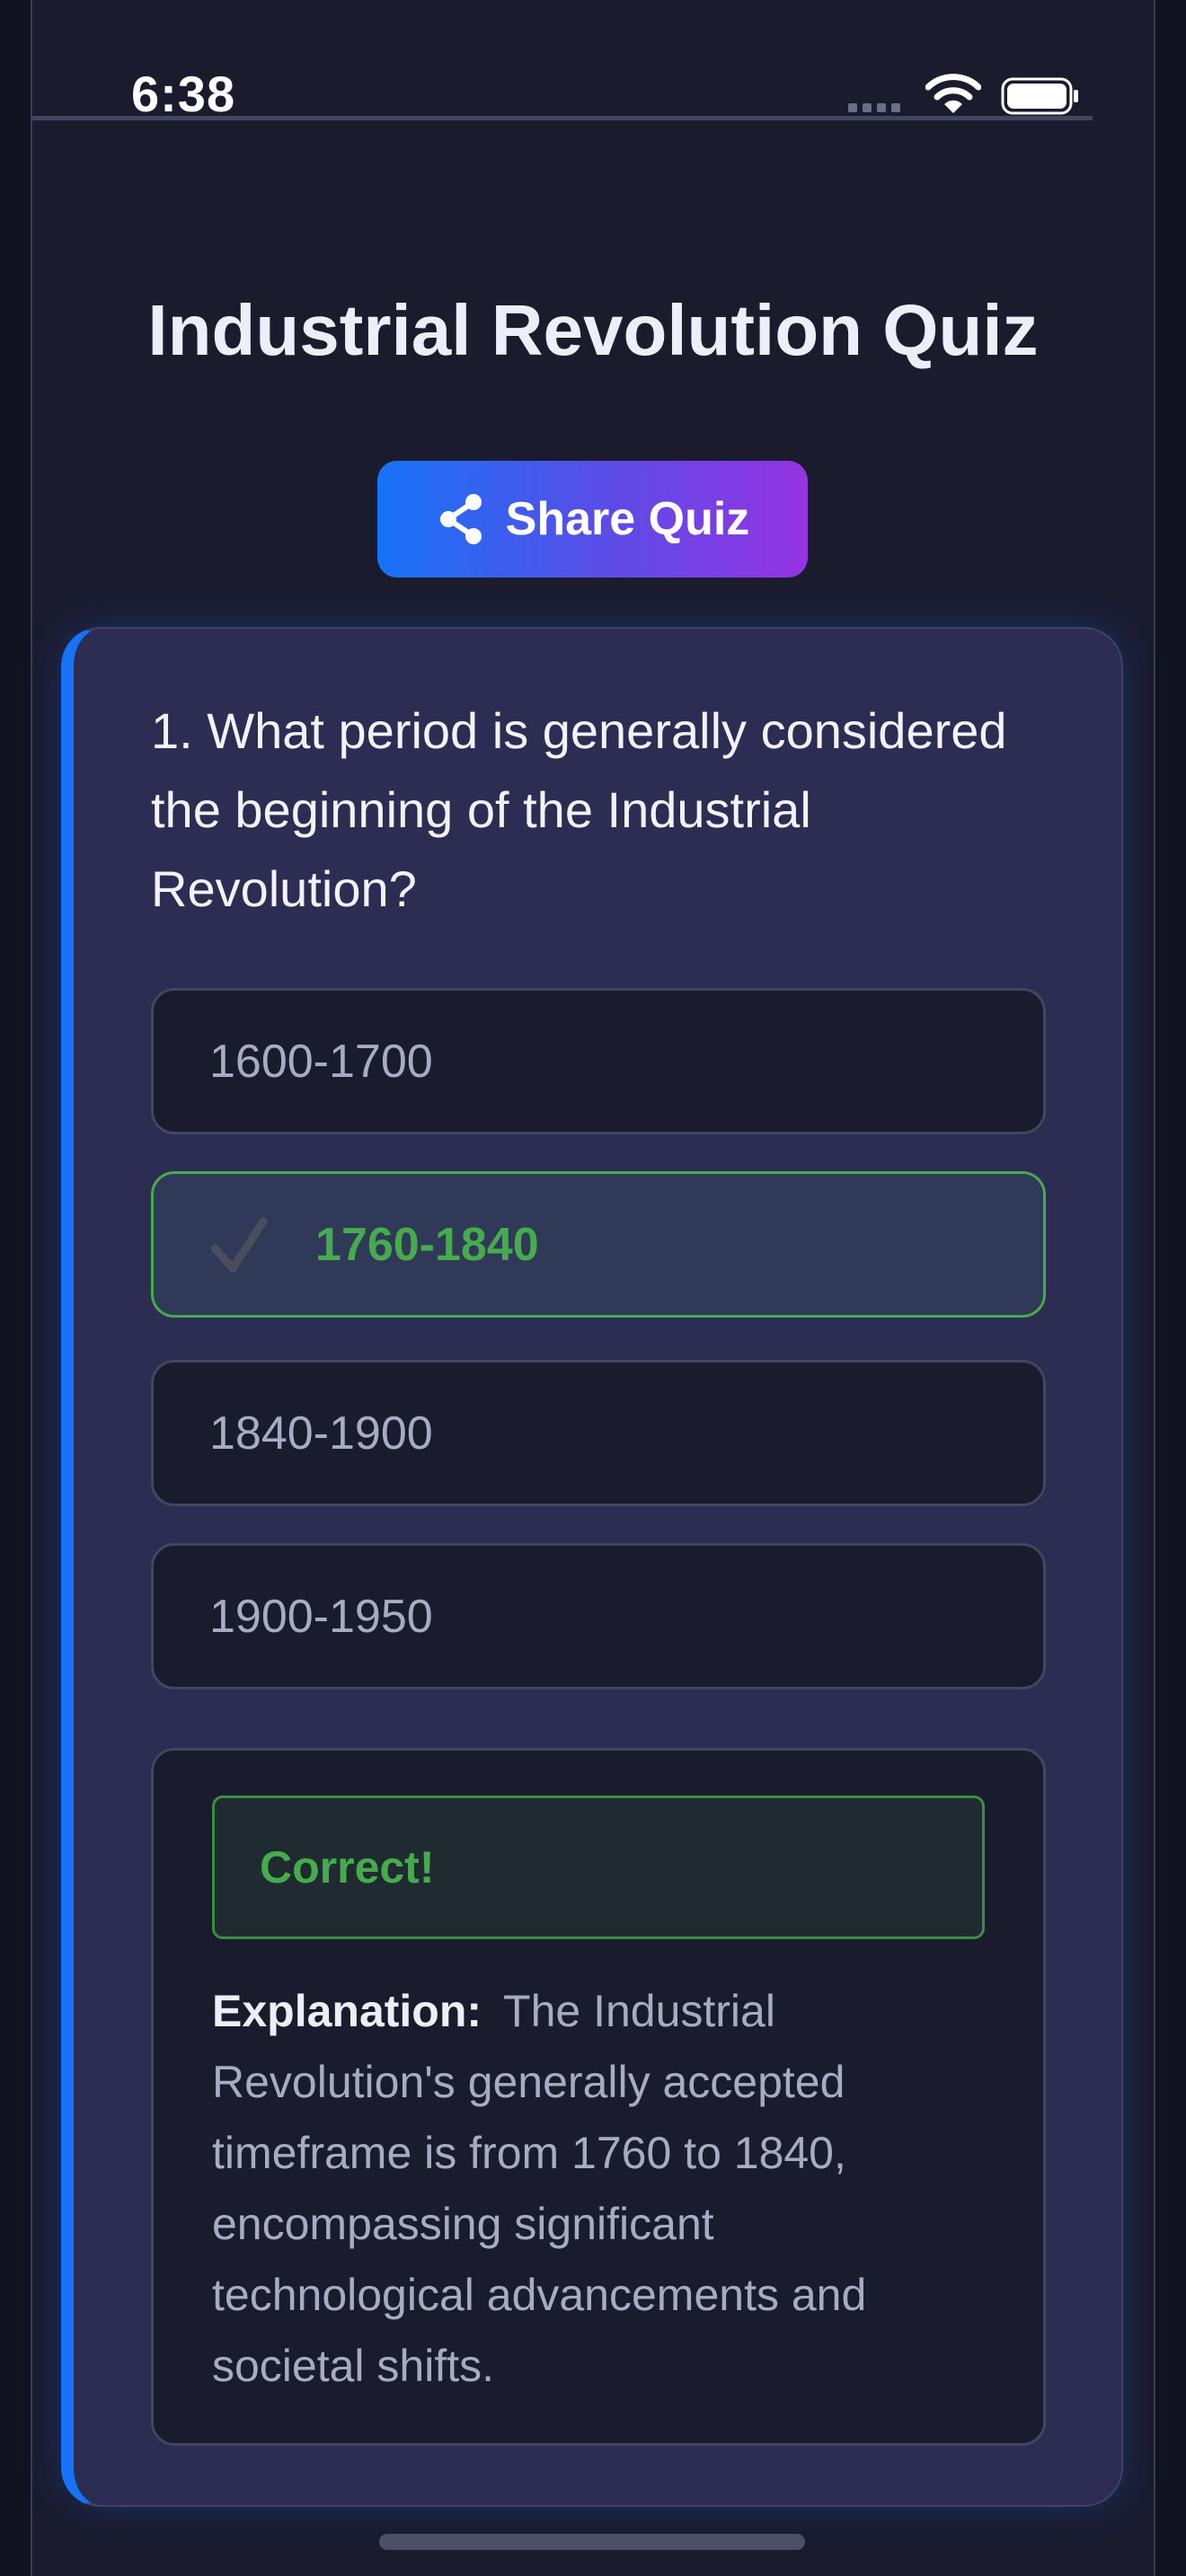 This screenshot has width=1186, height=2576. I want to click on result-status-text: Correct!, so click(347, 1867).